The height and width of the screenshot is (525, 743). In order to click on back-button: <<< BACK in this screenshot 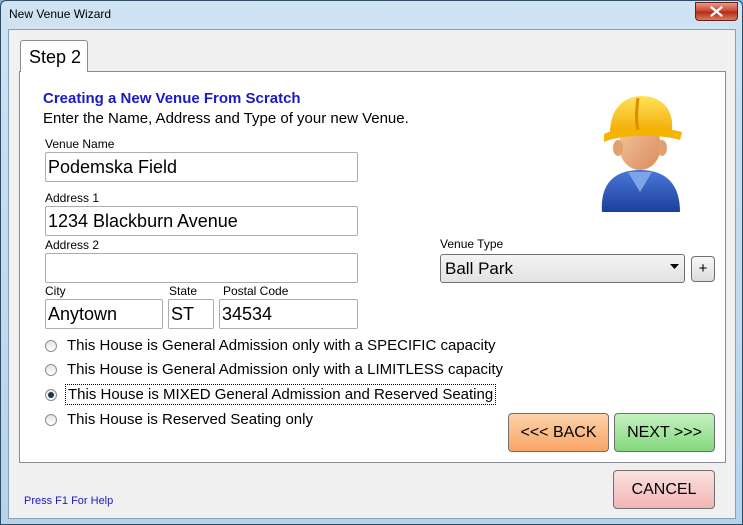, I will do `click(558, 432)`.